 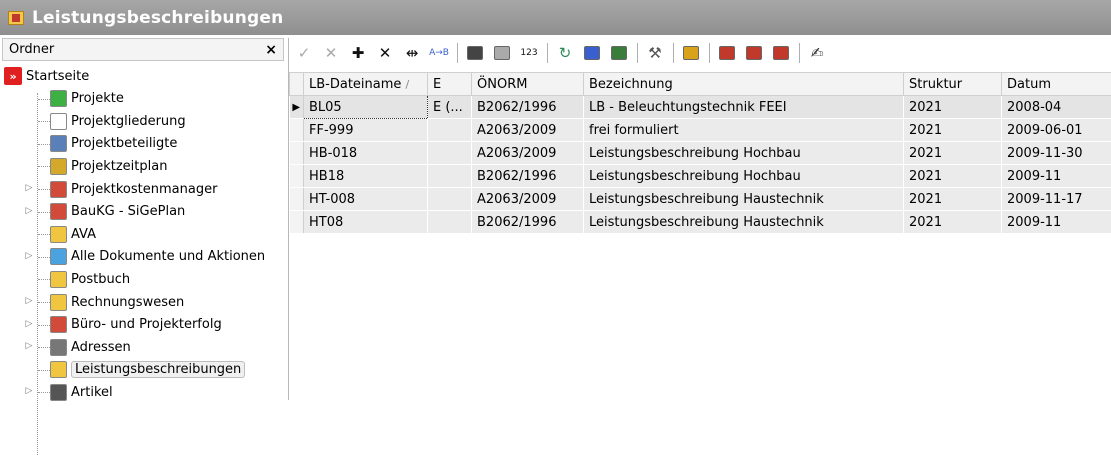 What do you see at coordinates (73, 234) in the screenshot?
I see `sidebar-item-ava: AVA` at bounding box center [73, 234].